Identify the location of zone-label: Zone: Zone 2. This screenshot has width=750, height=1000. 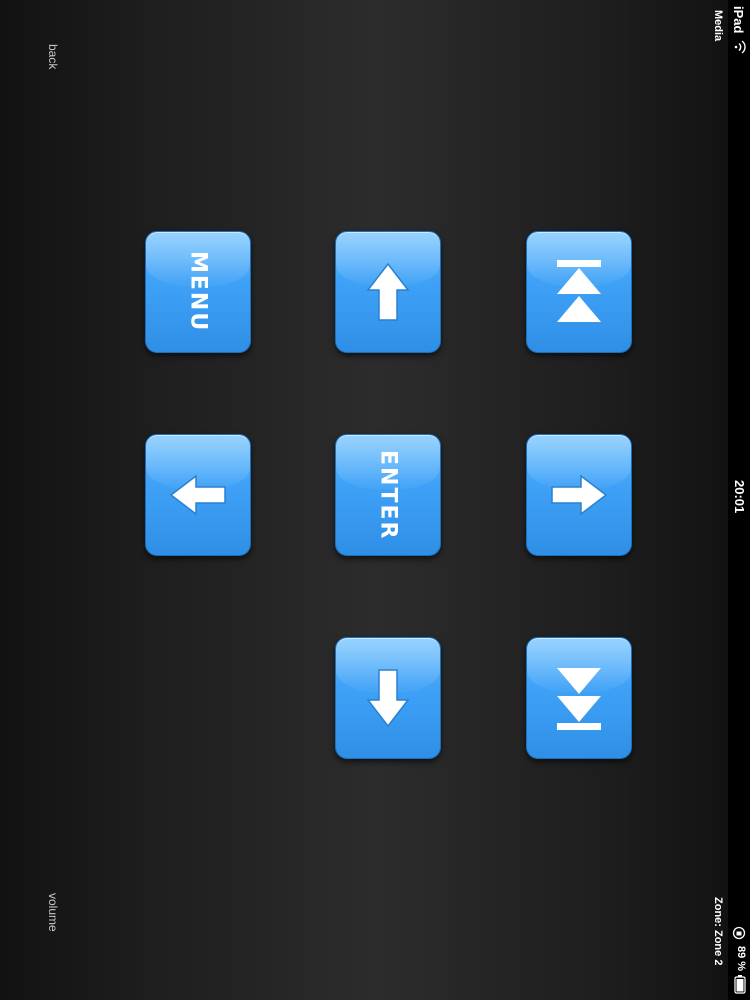
(718, 931).